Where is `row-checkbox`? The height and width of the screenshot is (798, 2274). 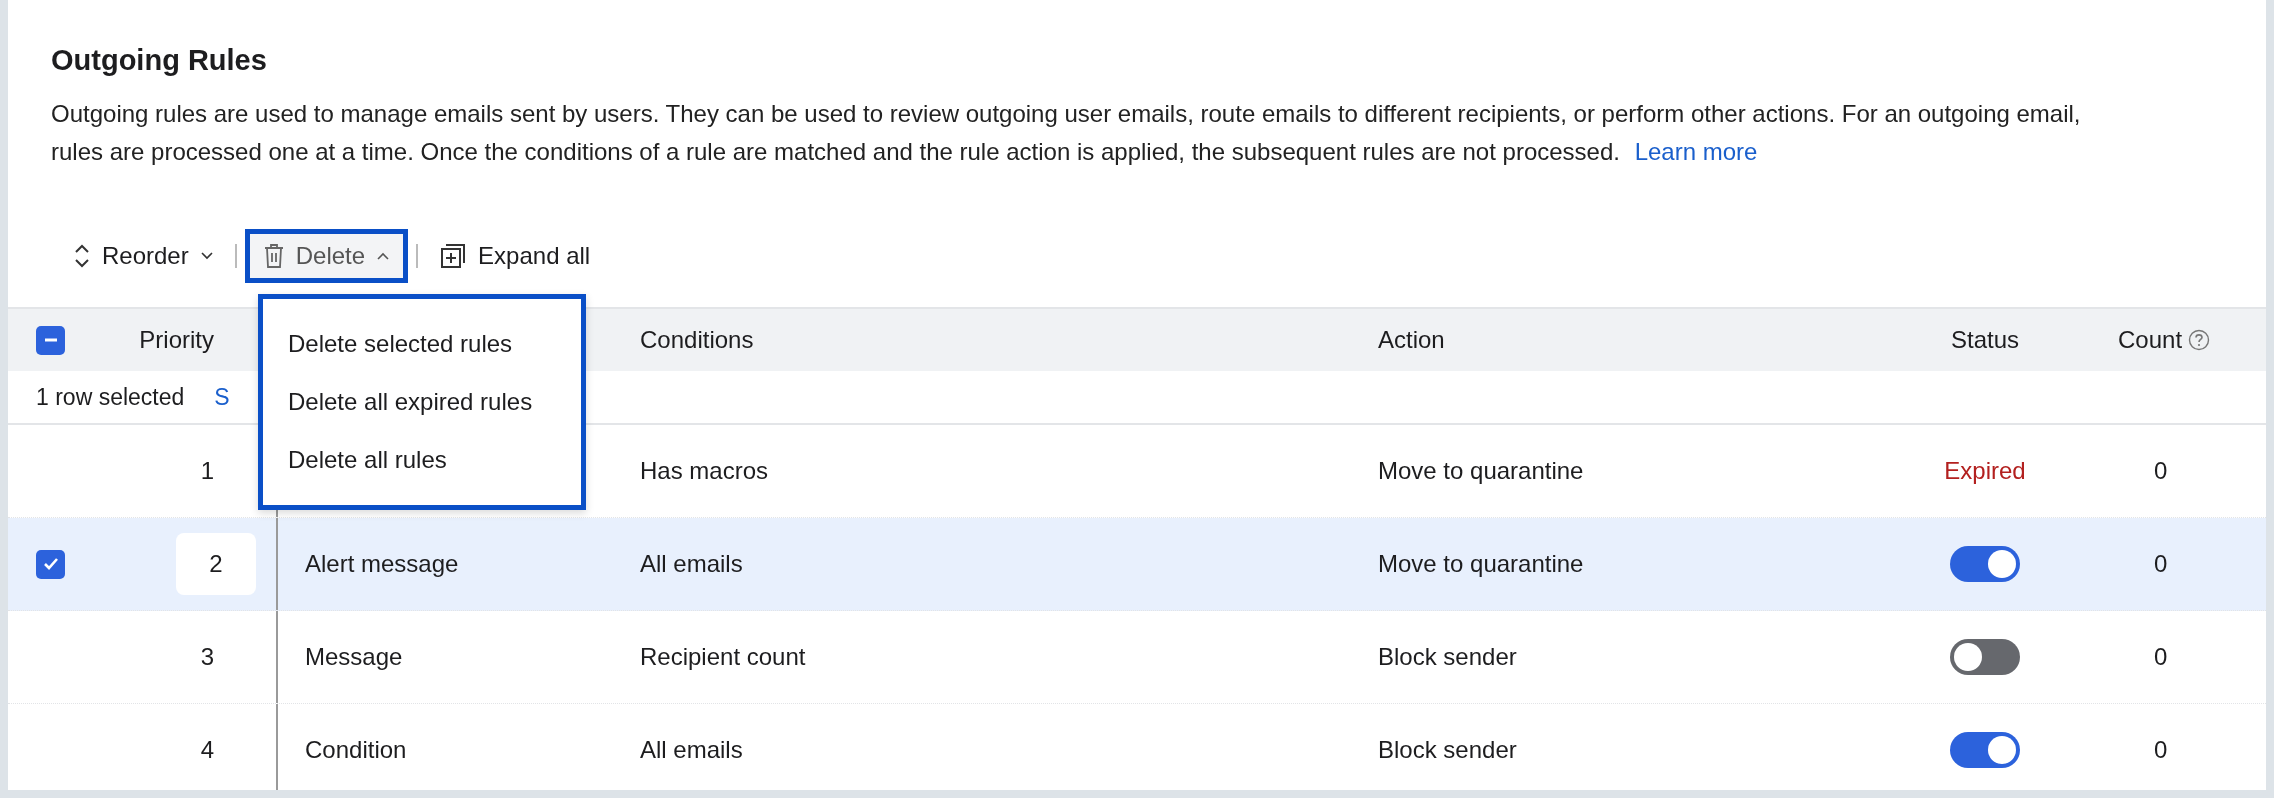 row-checkbox is located at coordinates (50, 564).